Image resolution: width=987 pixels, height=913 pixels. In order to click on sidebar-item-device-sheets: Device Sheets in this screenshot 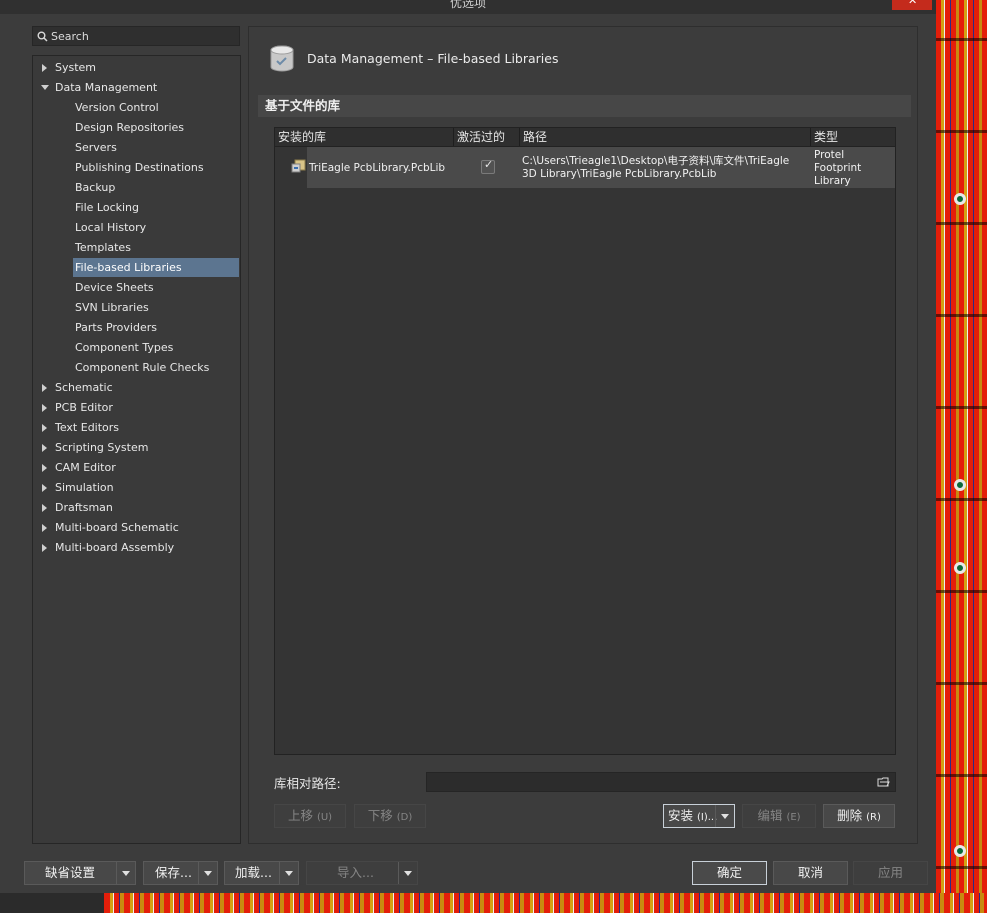, I will do `click(156, 287)`.